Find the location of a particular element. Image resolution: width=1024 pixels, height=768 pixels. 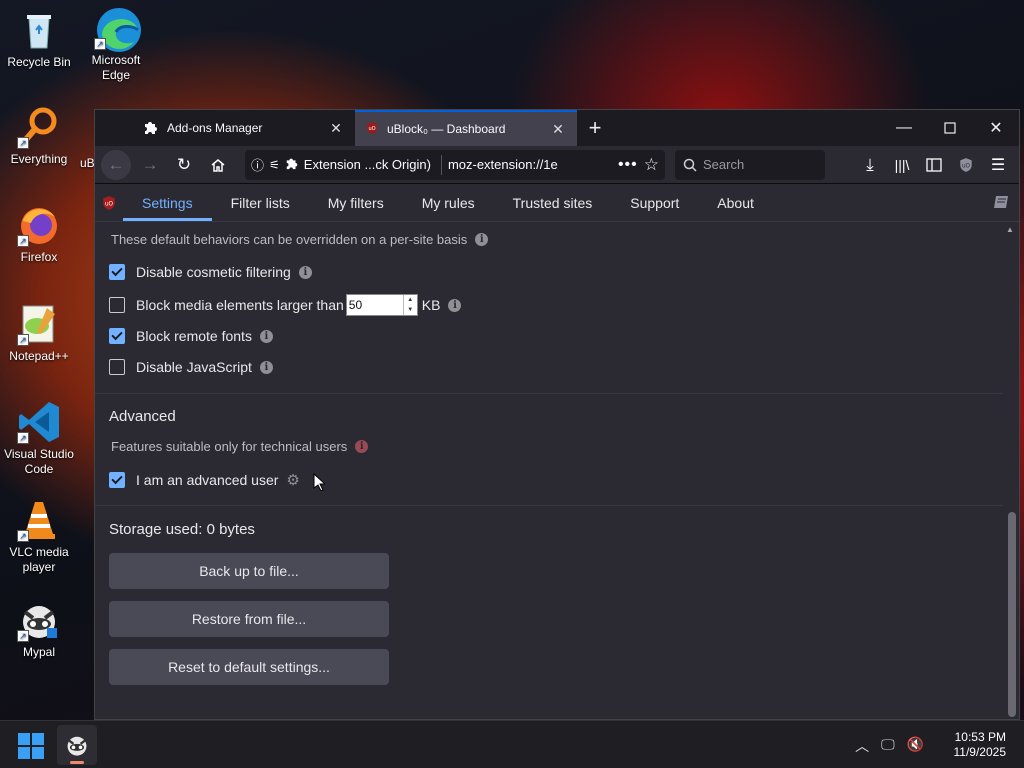

advanced-section-title: Advanced is located at coordinates (142, 416).